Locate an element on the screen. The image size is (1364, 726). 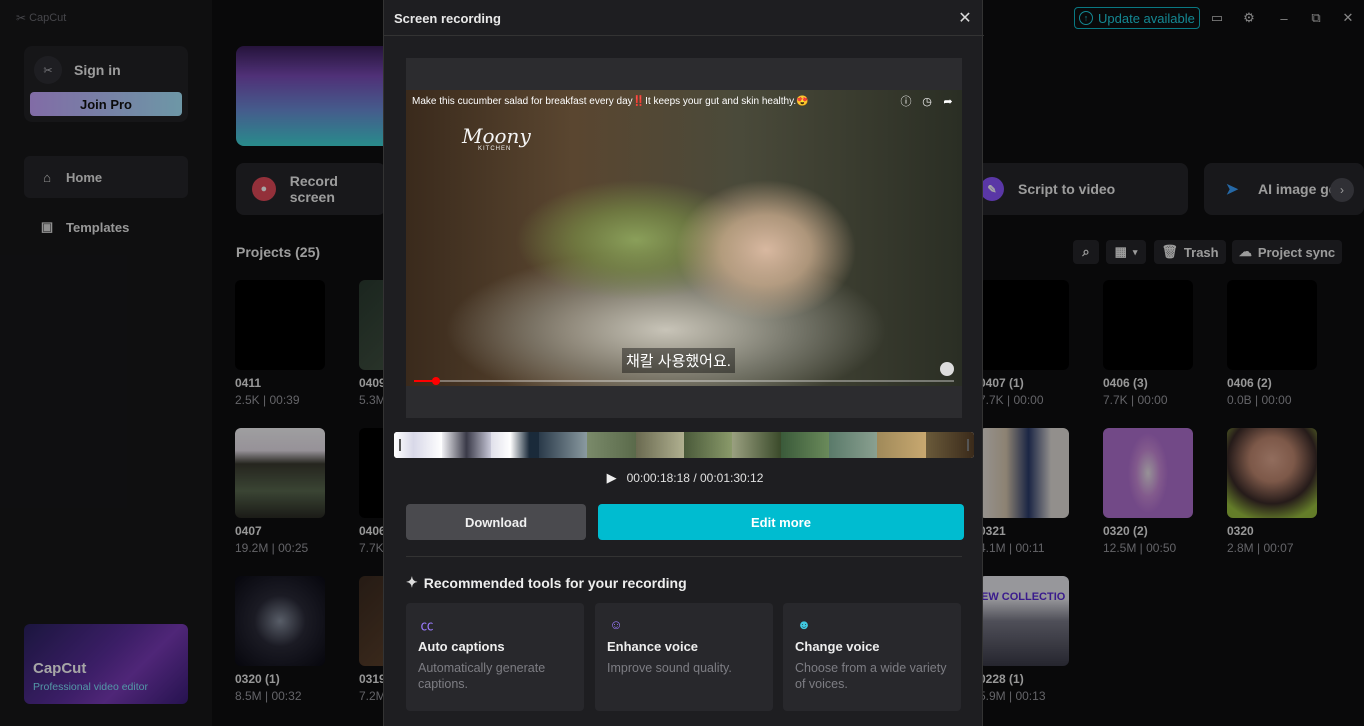
video-overlay-icons: ⓘ ◷ ➦ is located at coordinates (927, 102).